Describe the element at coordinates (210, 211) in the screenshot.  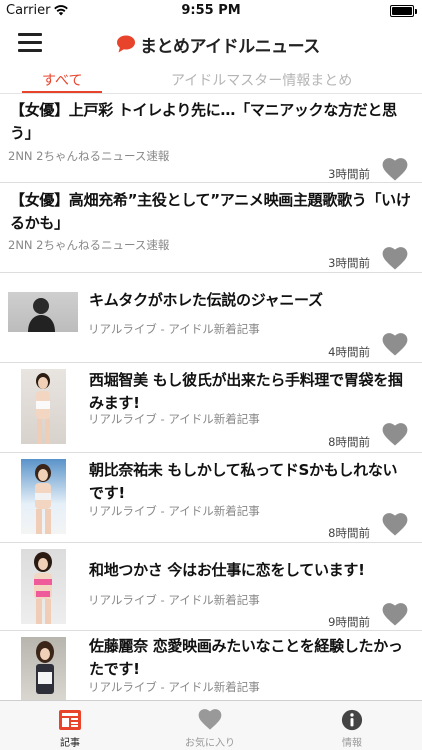
I see `article-title: 【女優】高畑充希”主役として”アニメ映画主題歌歌う「いけるかも」` at that location.